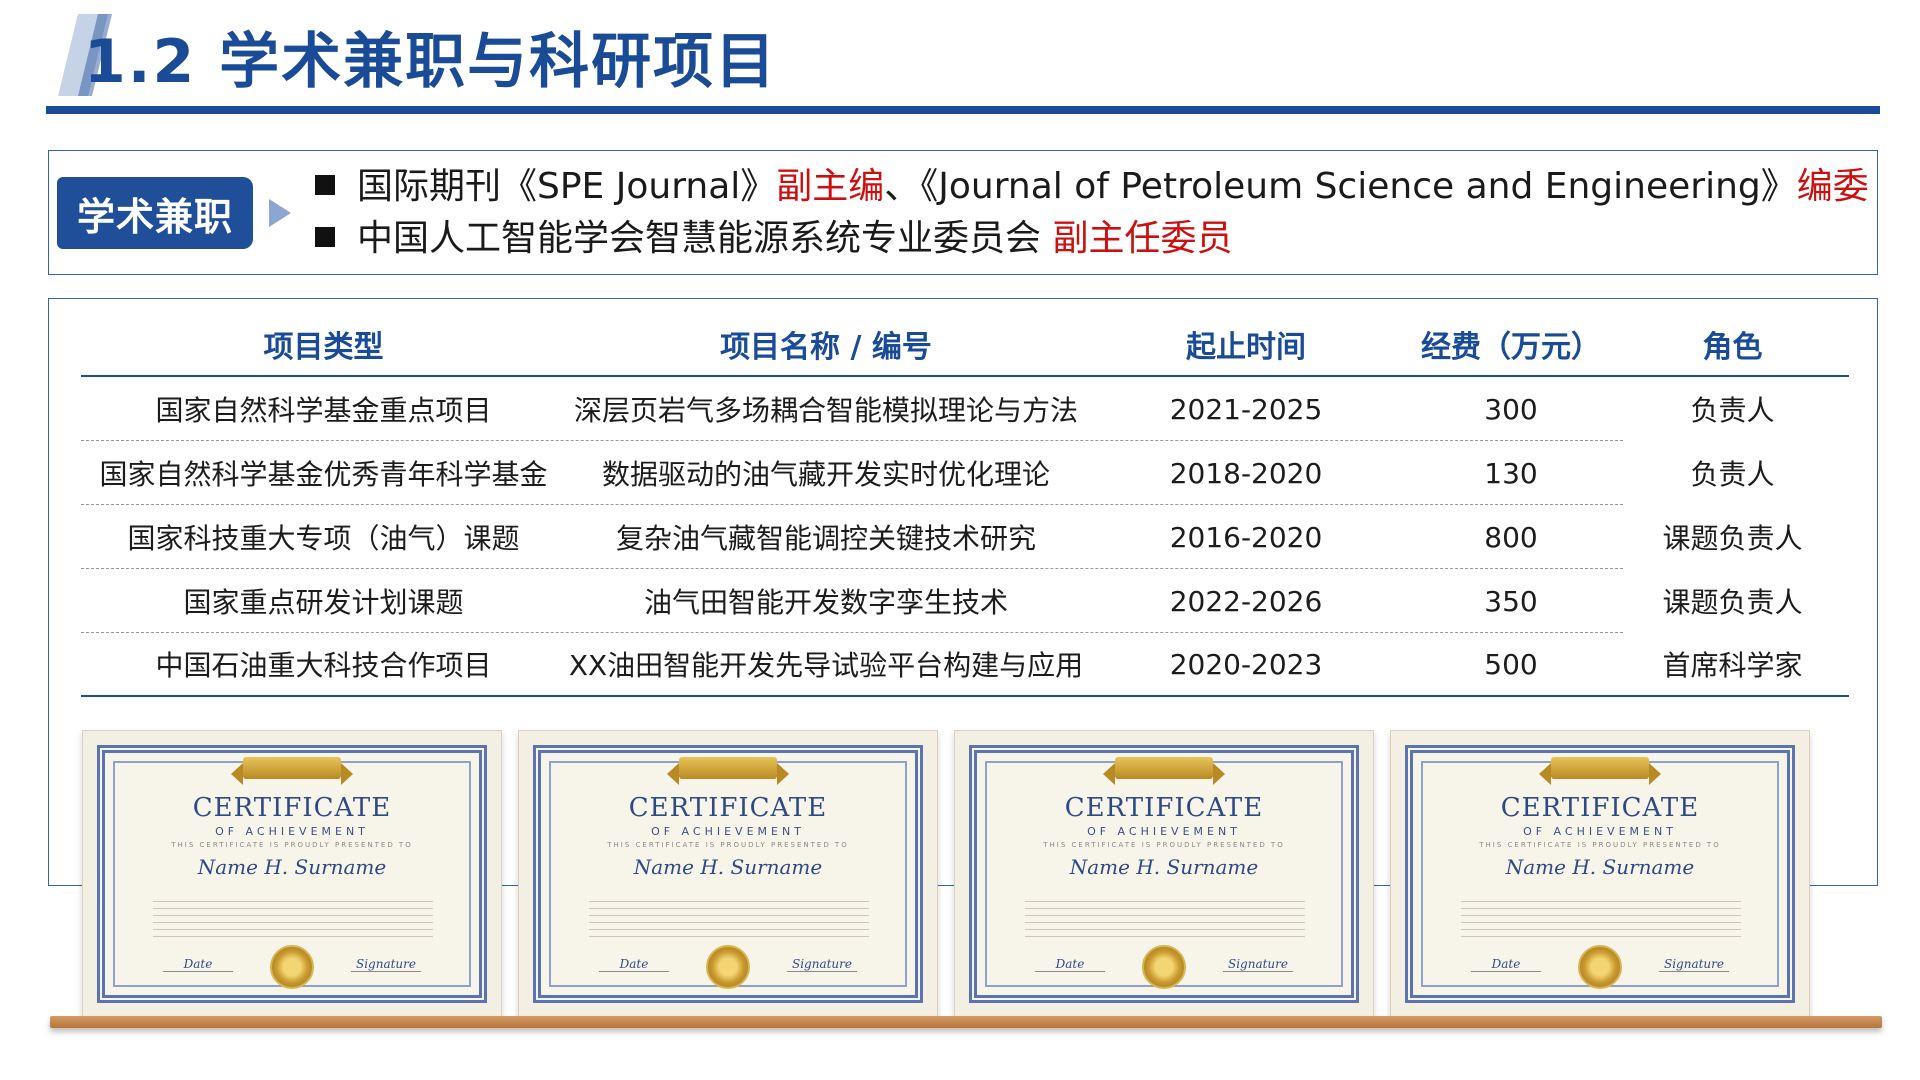  What do you see at coordinates (431, 62) in the screenshot?
I see `page-title: 1.2 学术兼职与科研项目` at bounding box center [431, 62].